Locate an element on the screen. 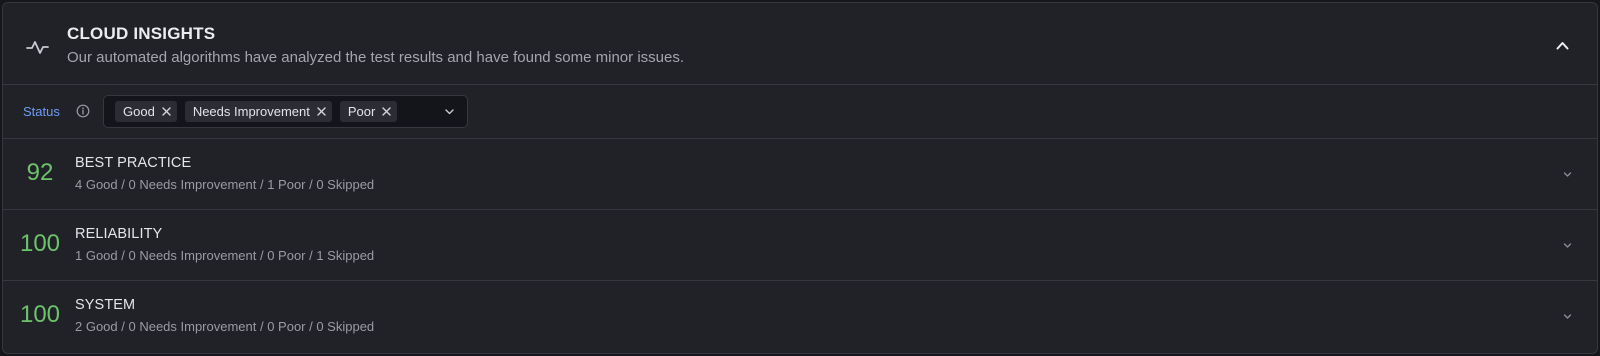 Image resolution: width=1600 pixels, height=356 pixels. status-chip-good: Good is located at coordinates (146, 111).